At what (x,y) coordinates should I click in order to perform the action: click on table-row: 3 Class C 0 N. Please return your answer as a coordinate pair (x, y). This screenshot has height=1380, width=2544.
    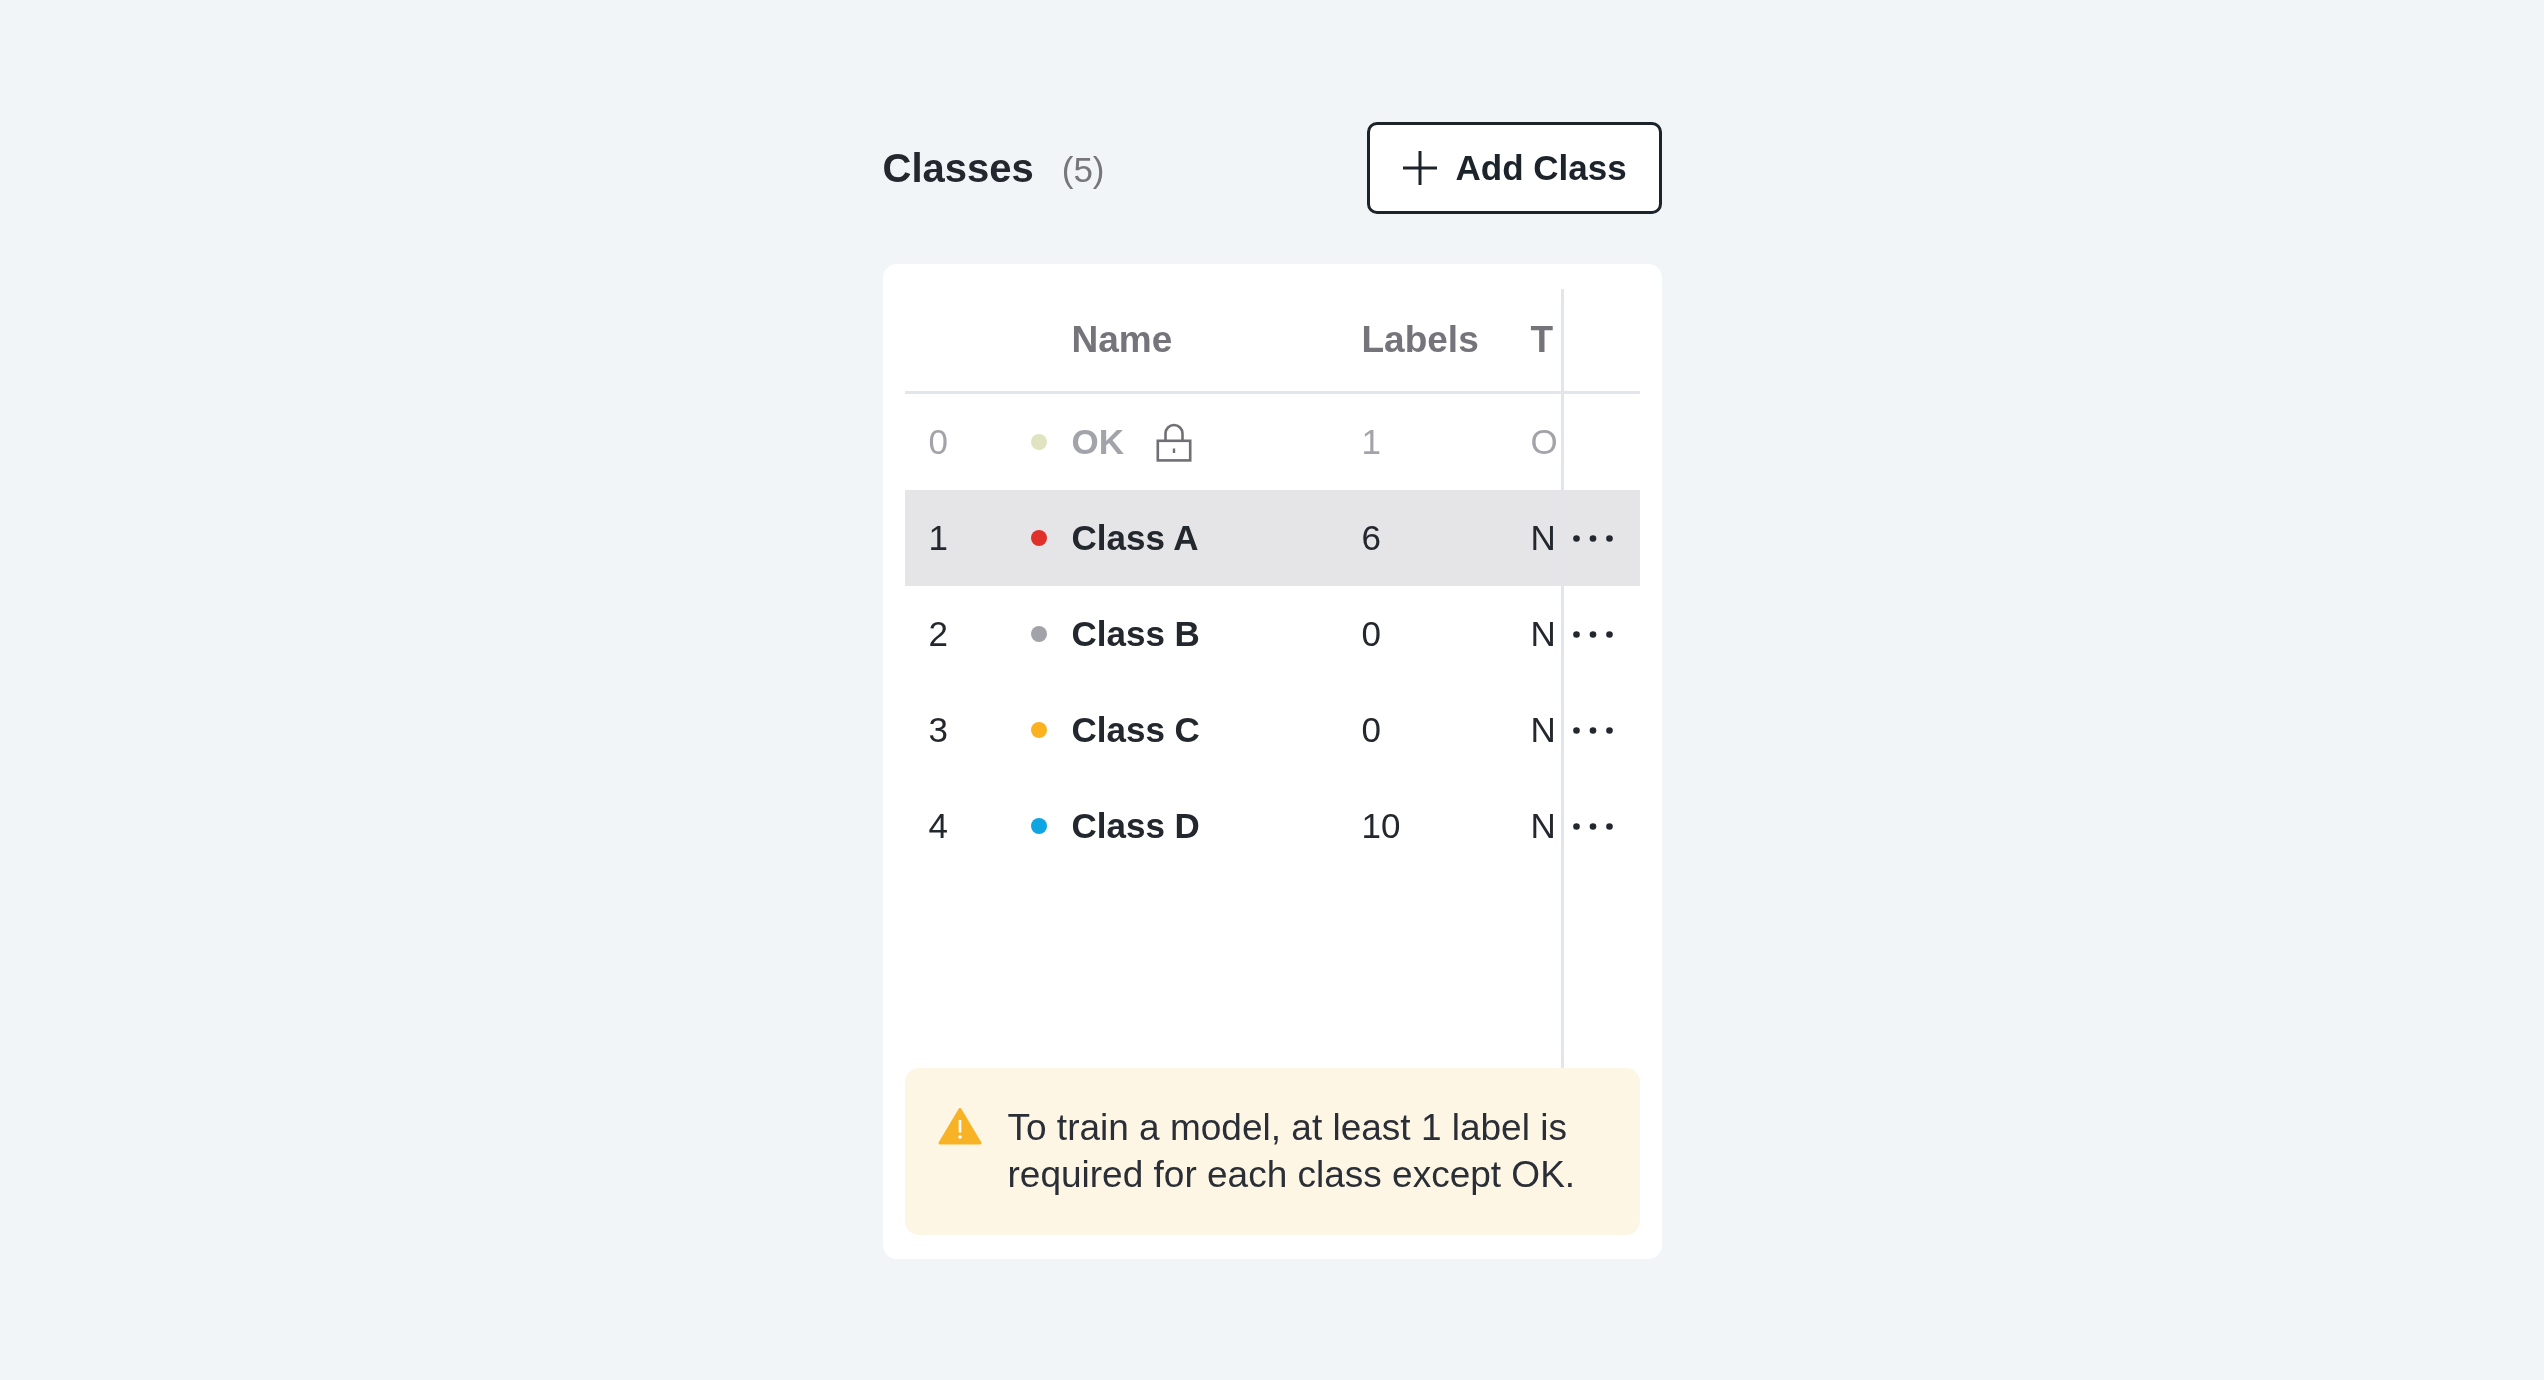
    Looking at the image, I should click on (1272, 730).